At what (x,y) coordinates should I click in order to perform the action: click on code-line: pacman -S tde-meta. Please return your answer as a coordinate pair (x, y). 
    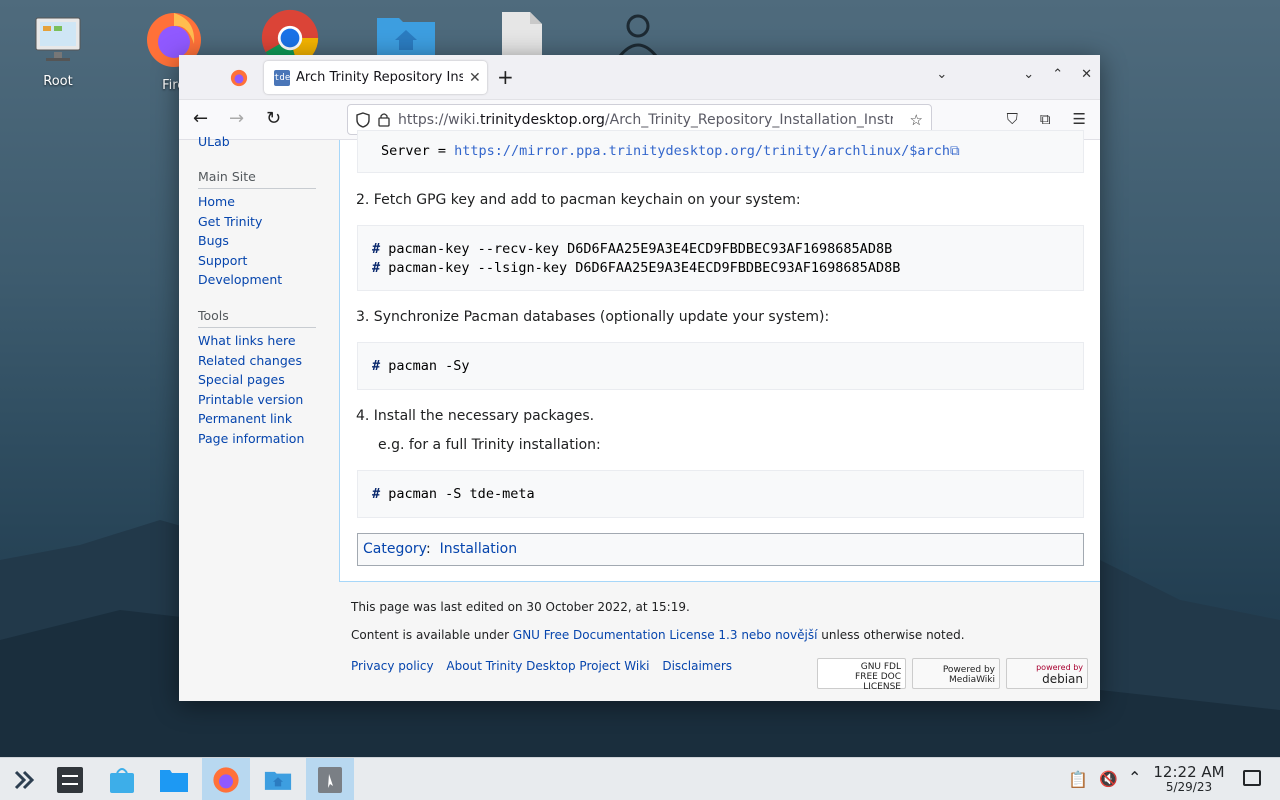
    Looking at the image, I should click on (461, 494).